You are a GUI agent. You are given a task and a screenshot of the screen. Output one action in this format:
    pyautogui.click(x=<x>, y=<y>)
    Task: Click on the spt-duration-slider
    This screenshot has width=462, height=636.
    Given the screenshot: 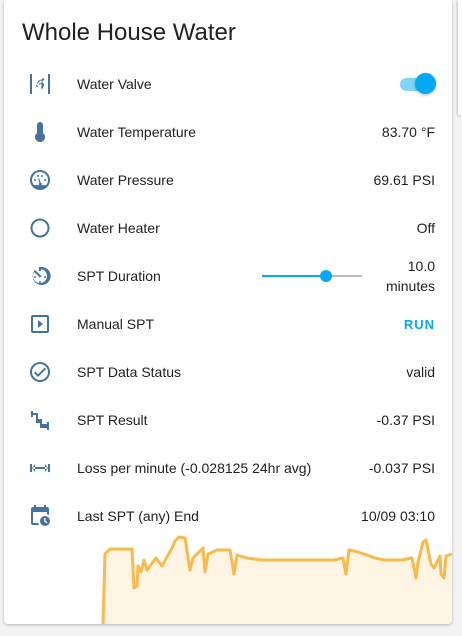 What is the action you would take?
    pyautogui.click(x=312, y=276)
    